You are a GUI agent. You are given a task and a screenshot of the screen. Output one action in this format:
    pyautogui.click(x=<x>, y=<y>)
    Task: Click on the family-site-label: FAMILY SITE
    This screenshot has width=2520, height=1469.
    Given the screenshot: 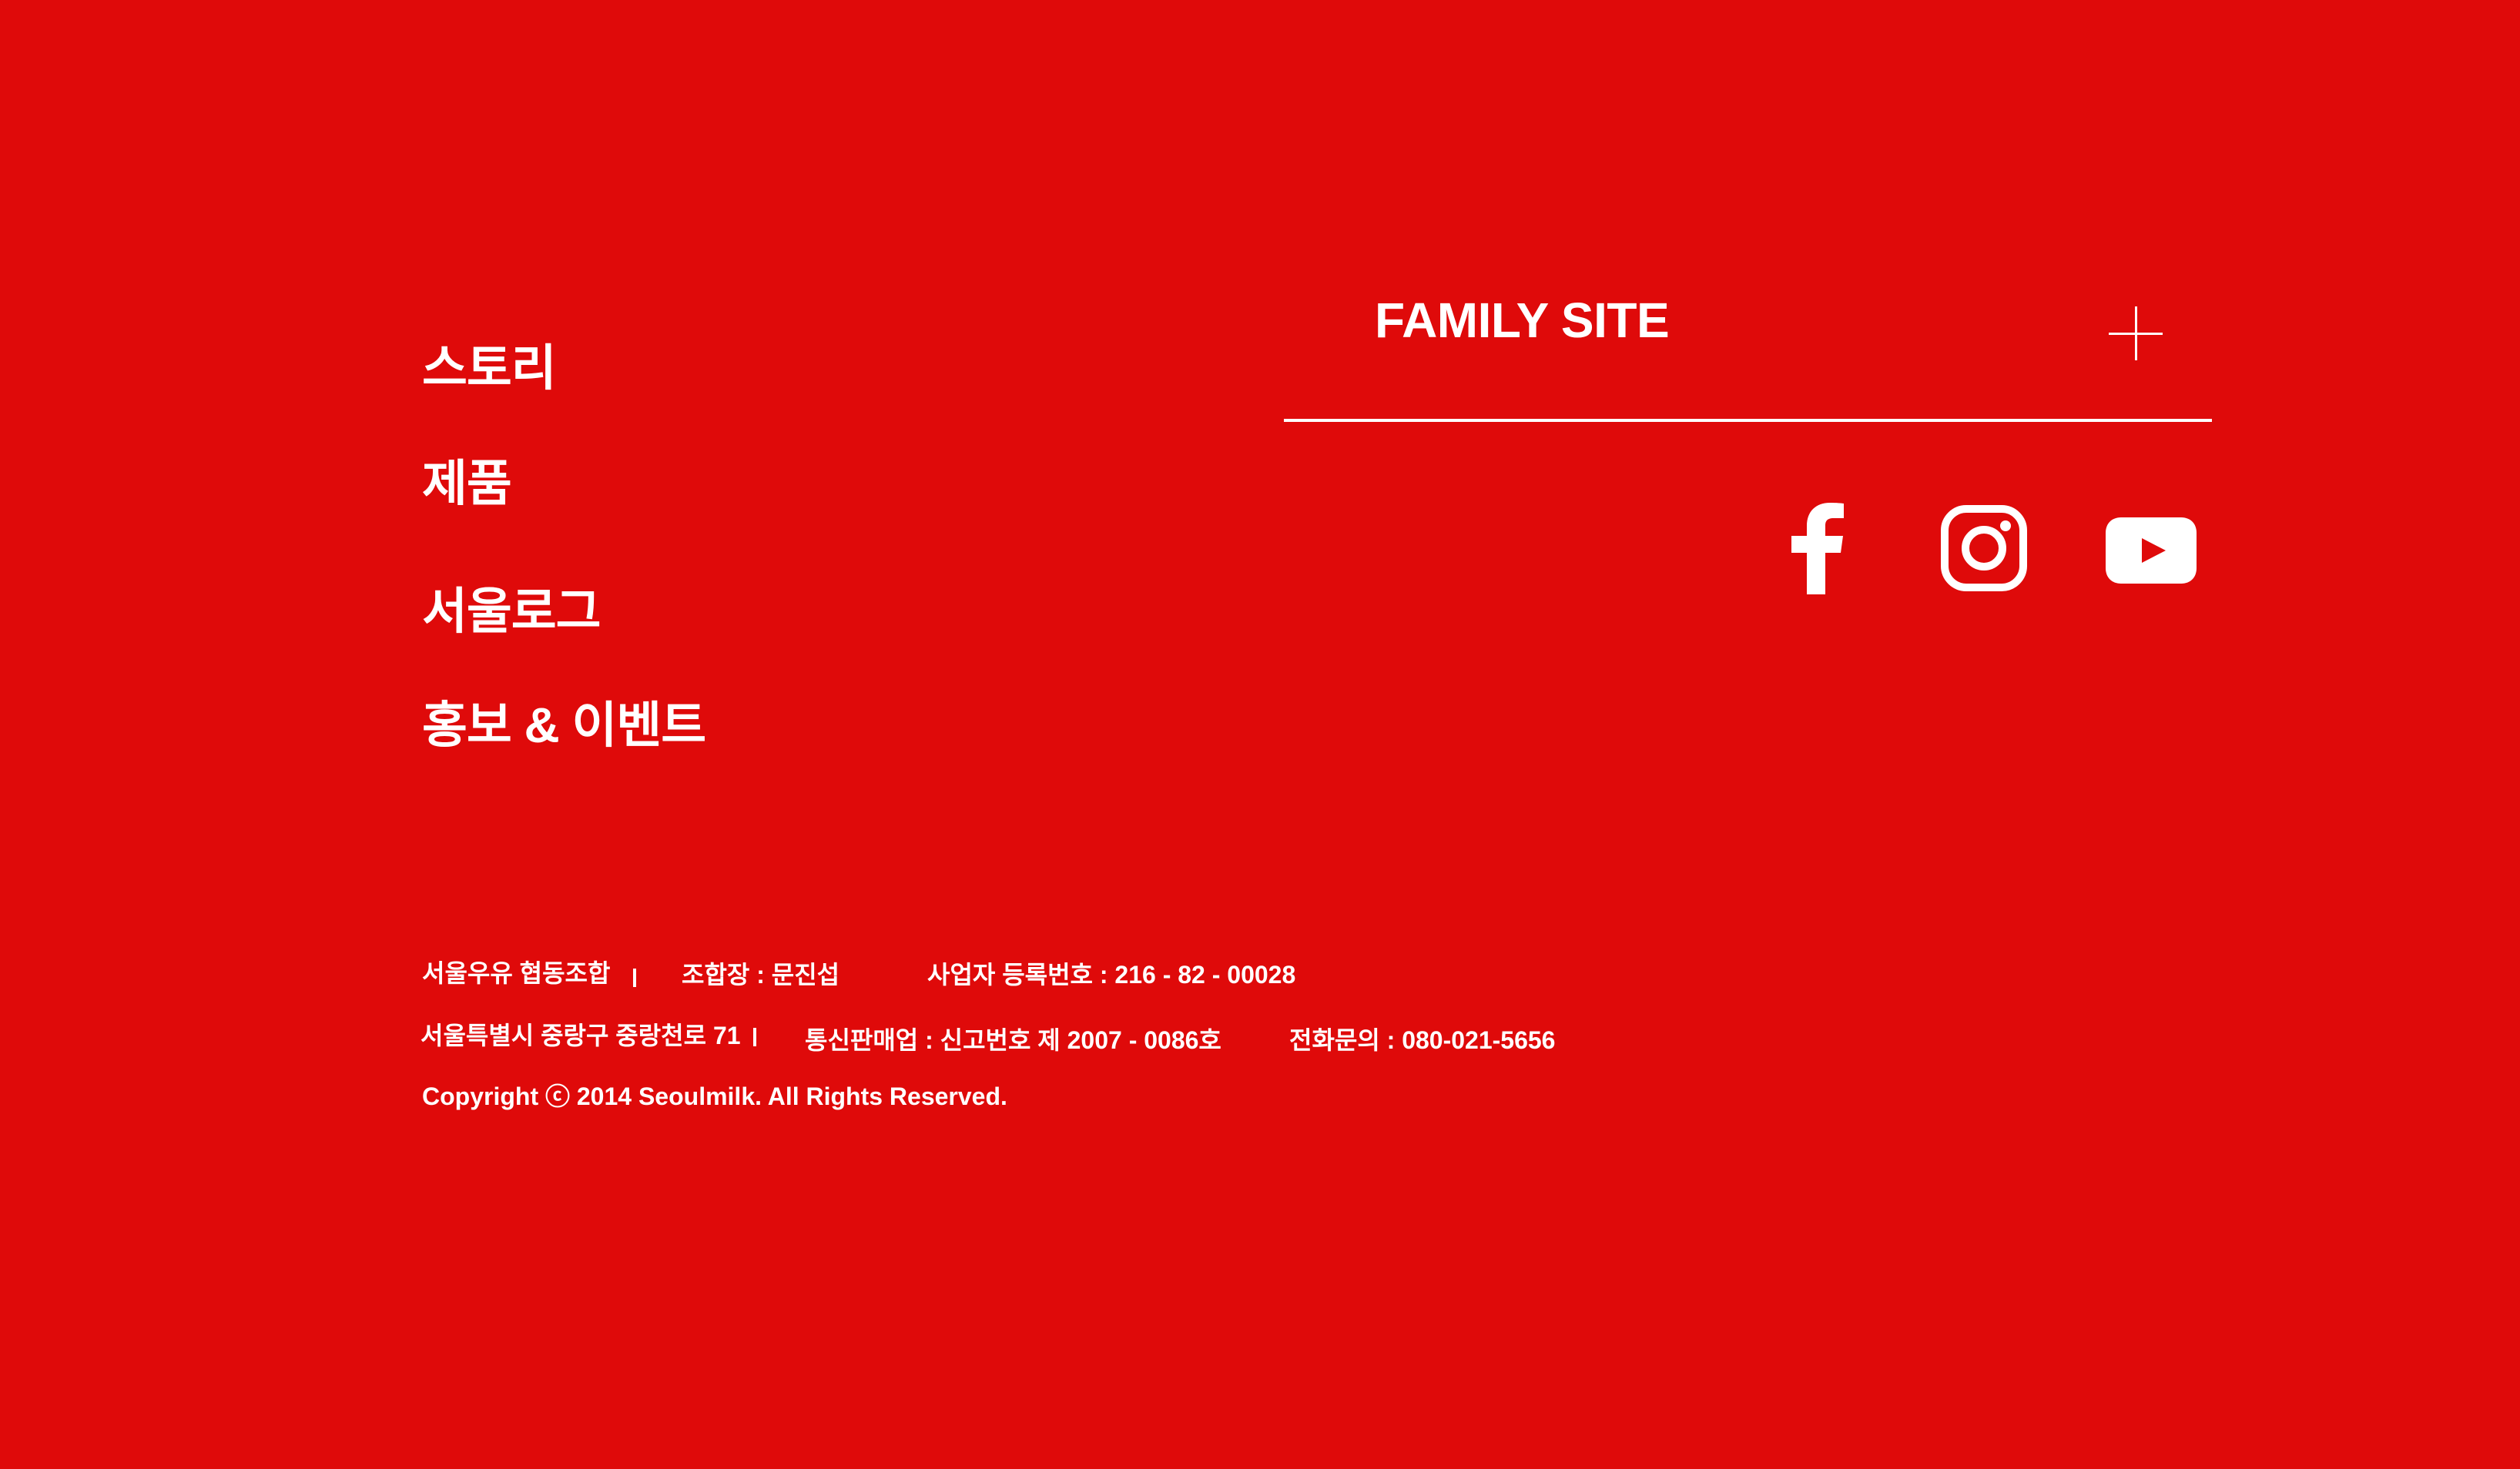 What is the action you would take?
    pyautogui.click(x=1523, y=320)
    